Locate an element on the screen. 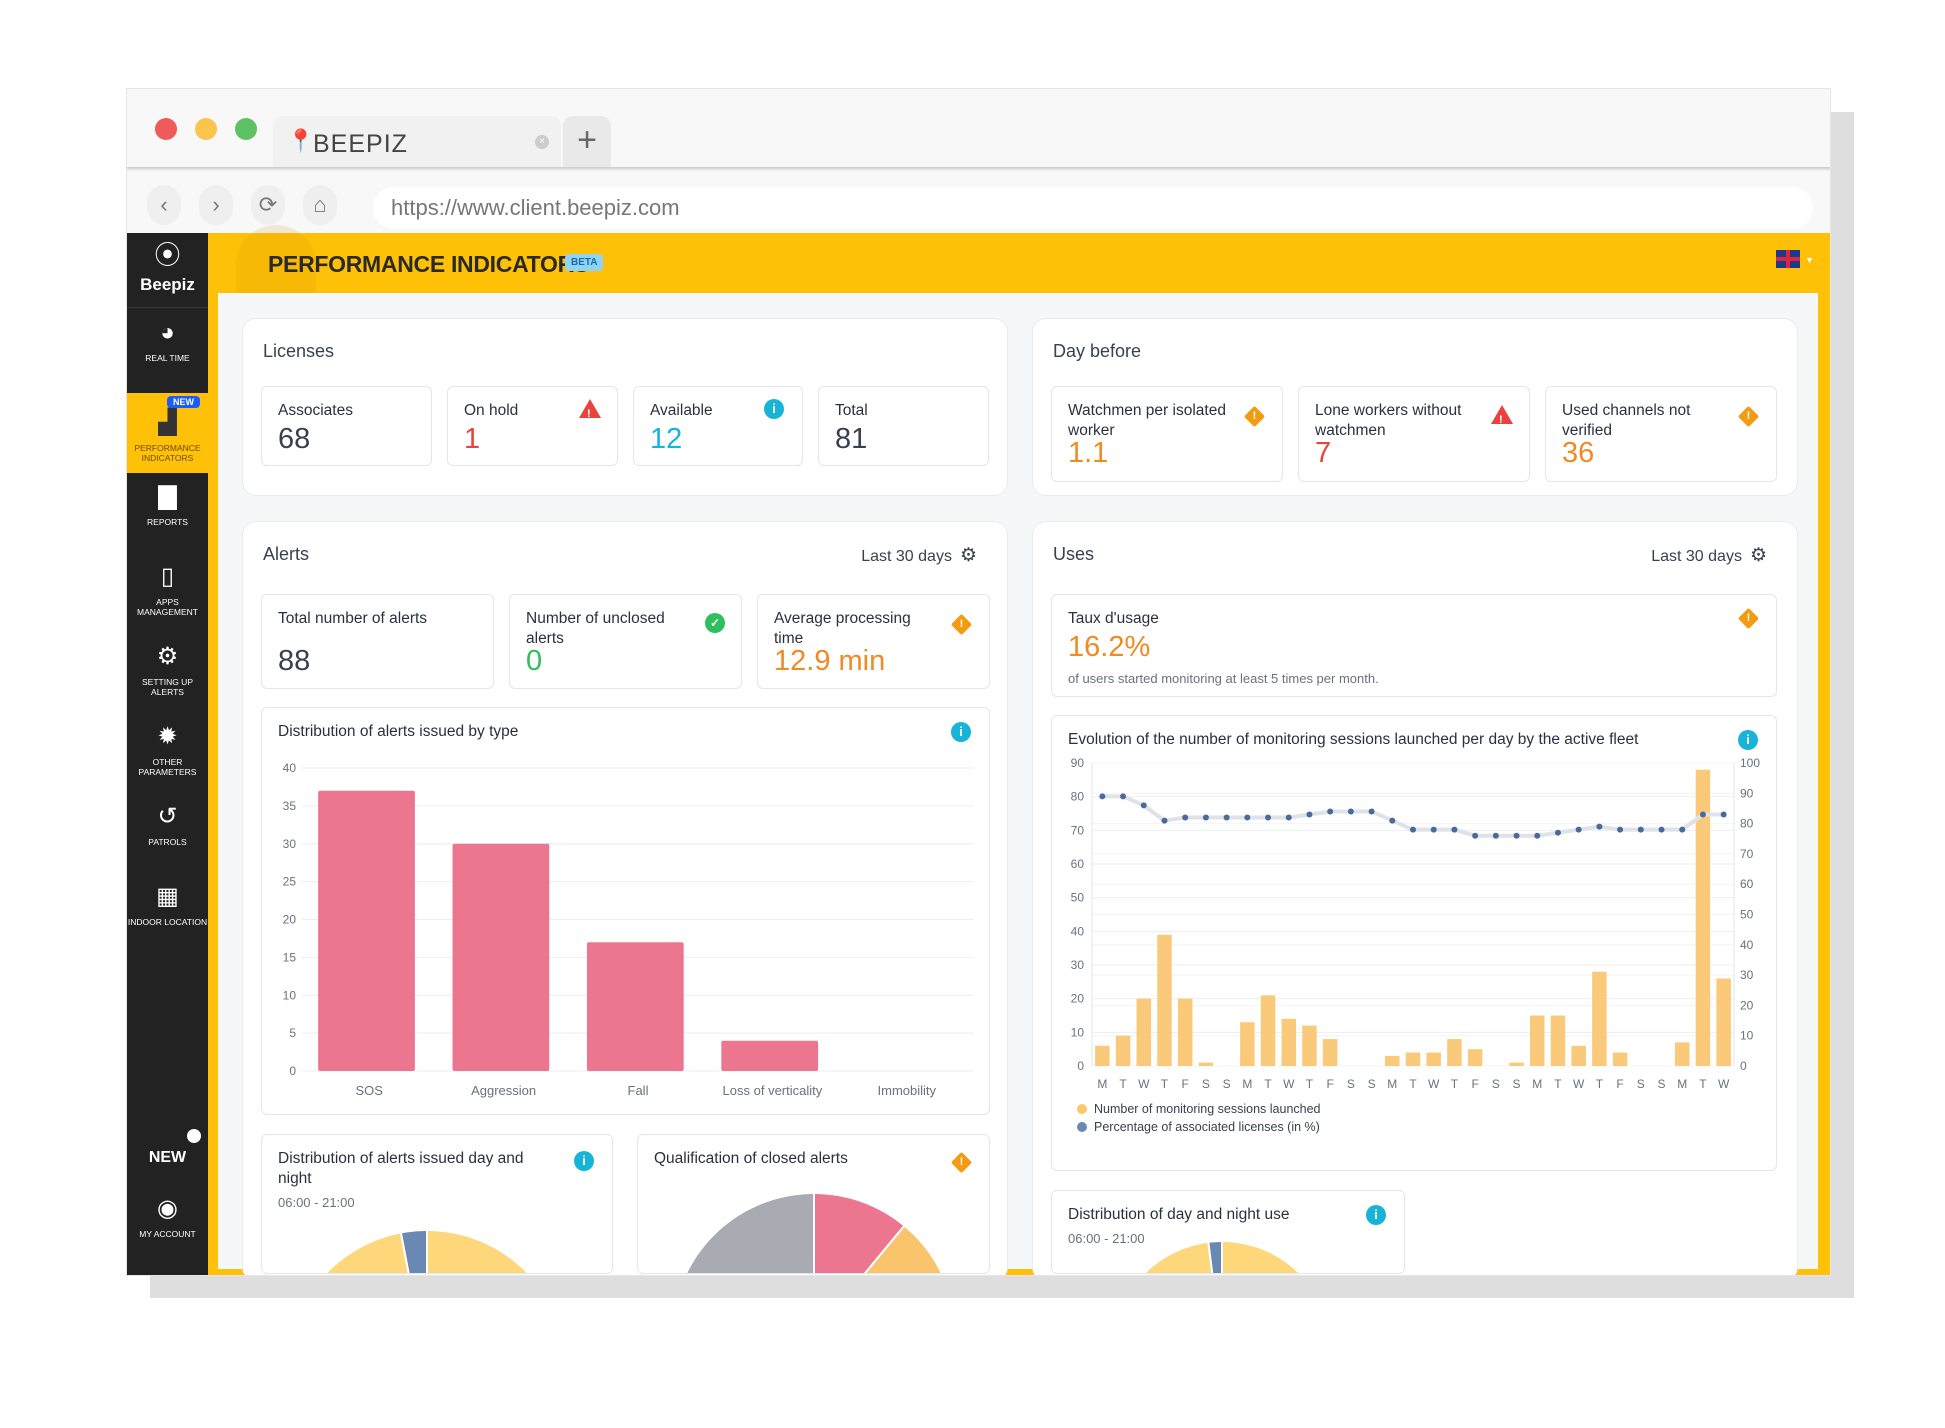  y-right-tick-label: 40 is located at coordinates (1747, 945).